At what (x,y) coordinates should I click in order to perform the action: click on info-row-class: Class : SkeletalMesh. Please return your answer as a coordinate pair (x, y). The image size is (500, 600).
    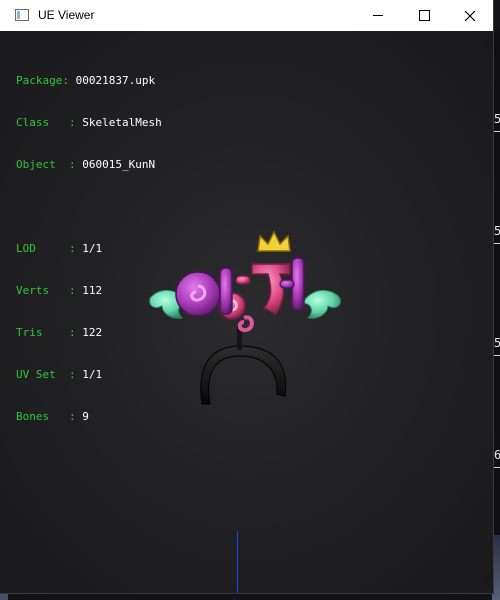
    Looking at the image, I should click on (89, 122).